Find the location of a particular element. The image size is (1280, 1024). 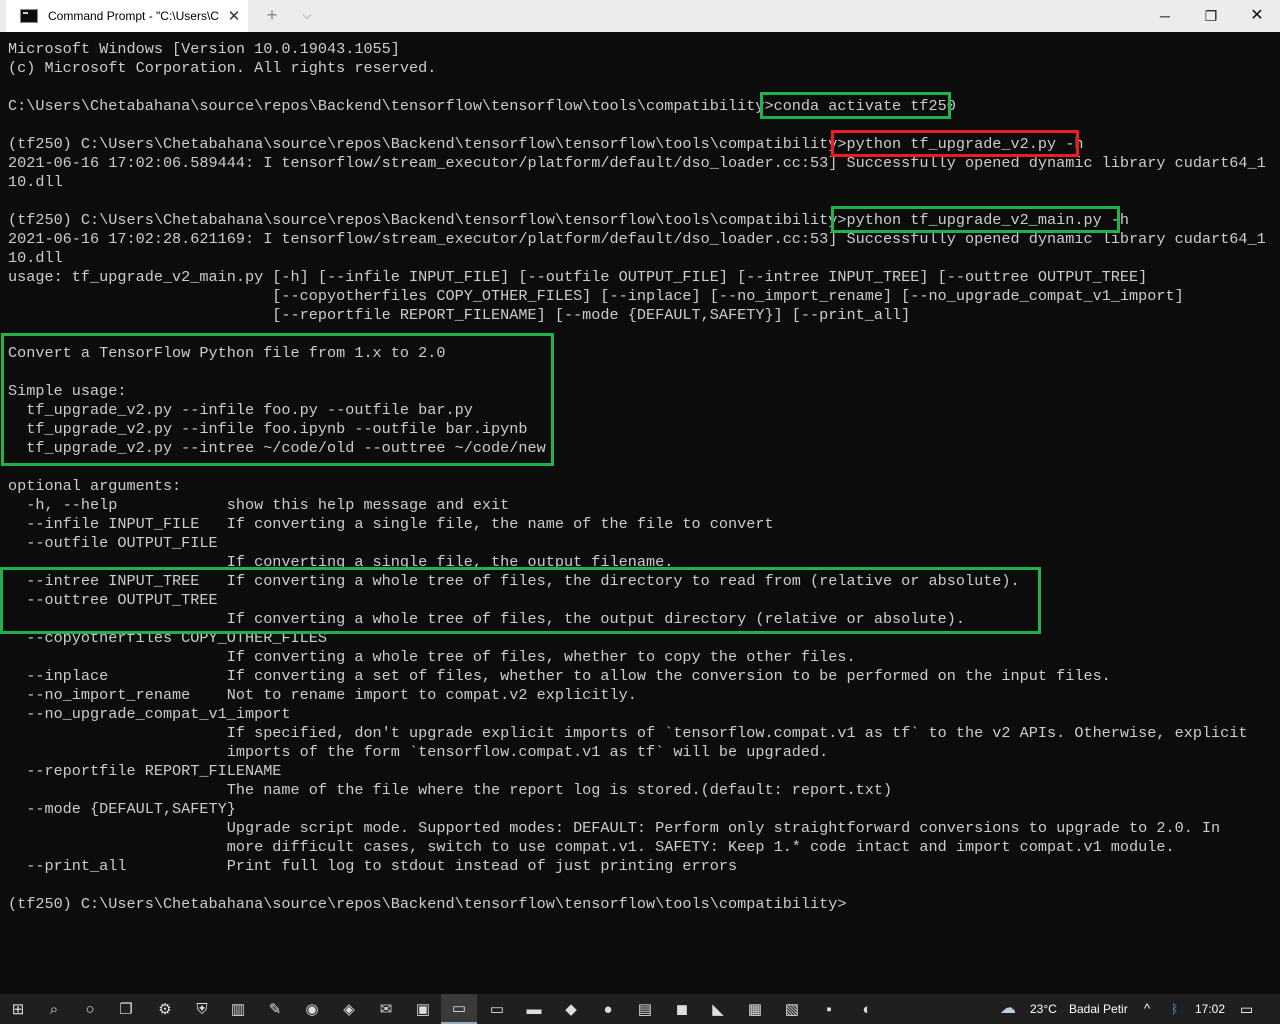

command-prompt-tab-icon is located at coordinates (29, 16).